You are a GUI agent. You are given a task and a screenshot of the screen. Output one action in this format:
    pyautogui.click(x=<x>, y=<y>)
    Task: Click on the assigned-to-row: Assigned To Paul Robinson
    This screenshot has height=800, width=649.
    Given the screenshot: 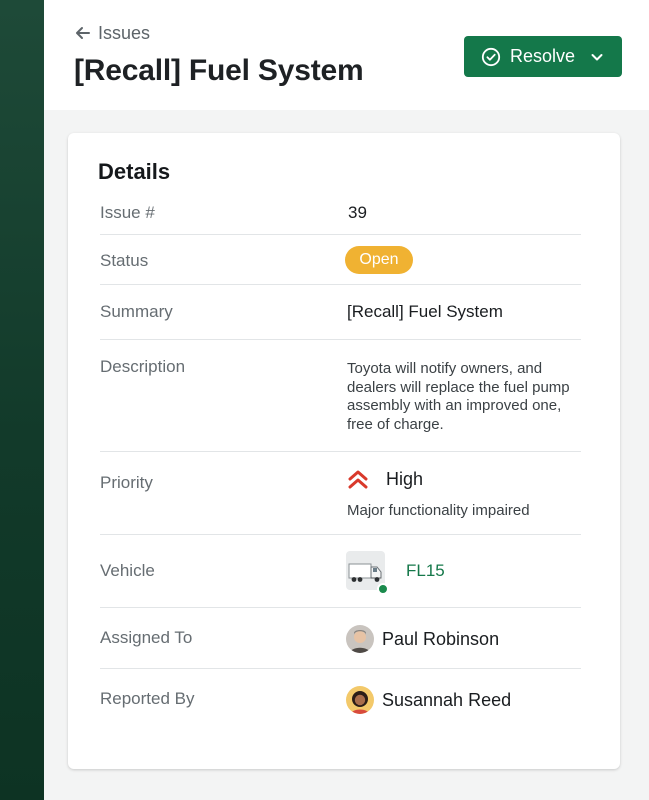 What is the action you would take?
    pyautogui.click(x=340, y=638)
    